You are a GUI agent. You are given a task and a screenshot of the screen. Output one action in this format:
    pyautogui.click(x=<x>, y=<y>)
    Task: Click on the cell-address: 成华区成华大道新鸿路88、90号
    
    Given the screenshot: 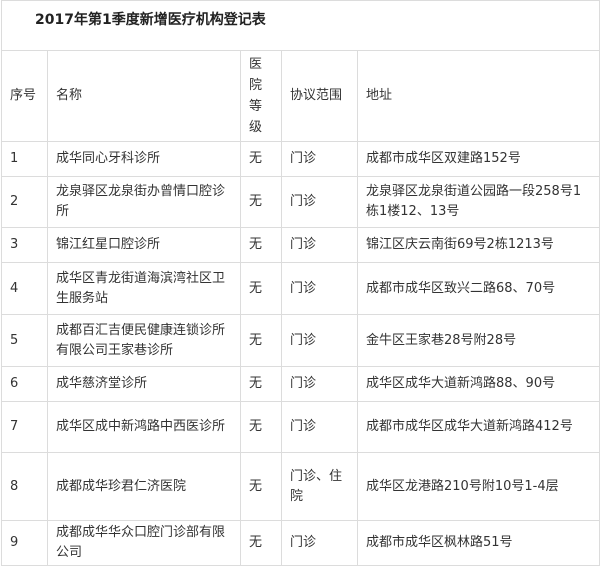 What is the action you would take?
    pyautogui.click(x=478, y=384)
    